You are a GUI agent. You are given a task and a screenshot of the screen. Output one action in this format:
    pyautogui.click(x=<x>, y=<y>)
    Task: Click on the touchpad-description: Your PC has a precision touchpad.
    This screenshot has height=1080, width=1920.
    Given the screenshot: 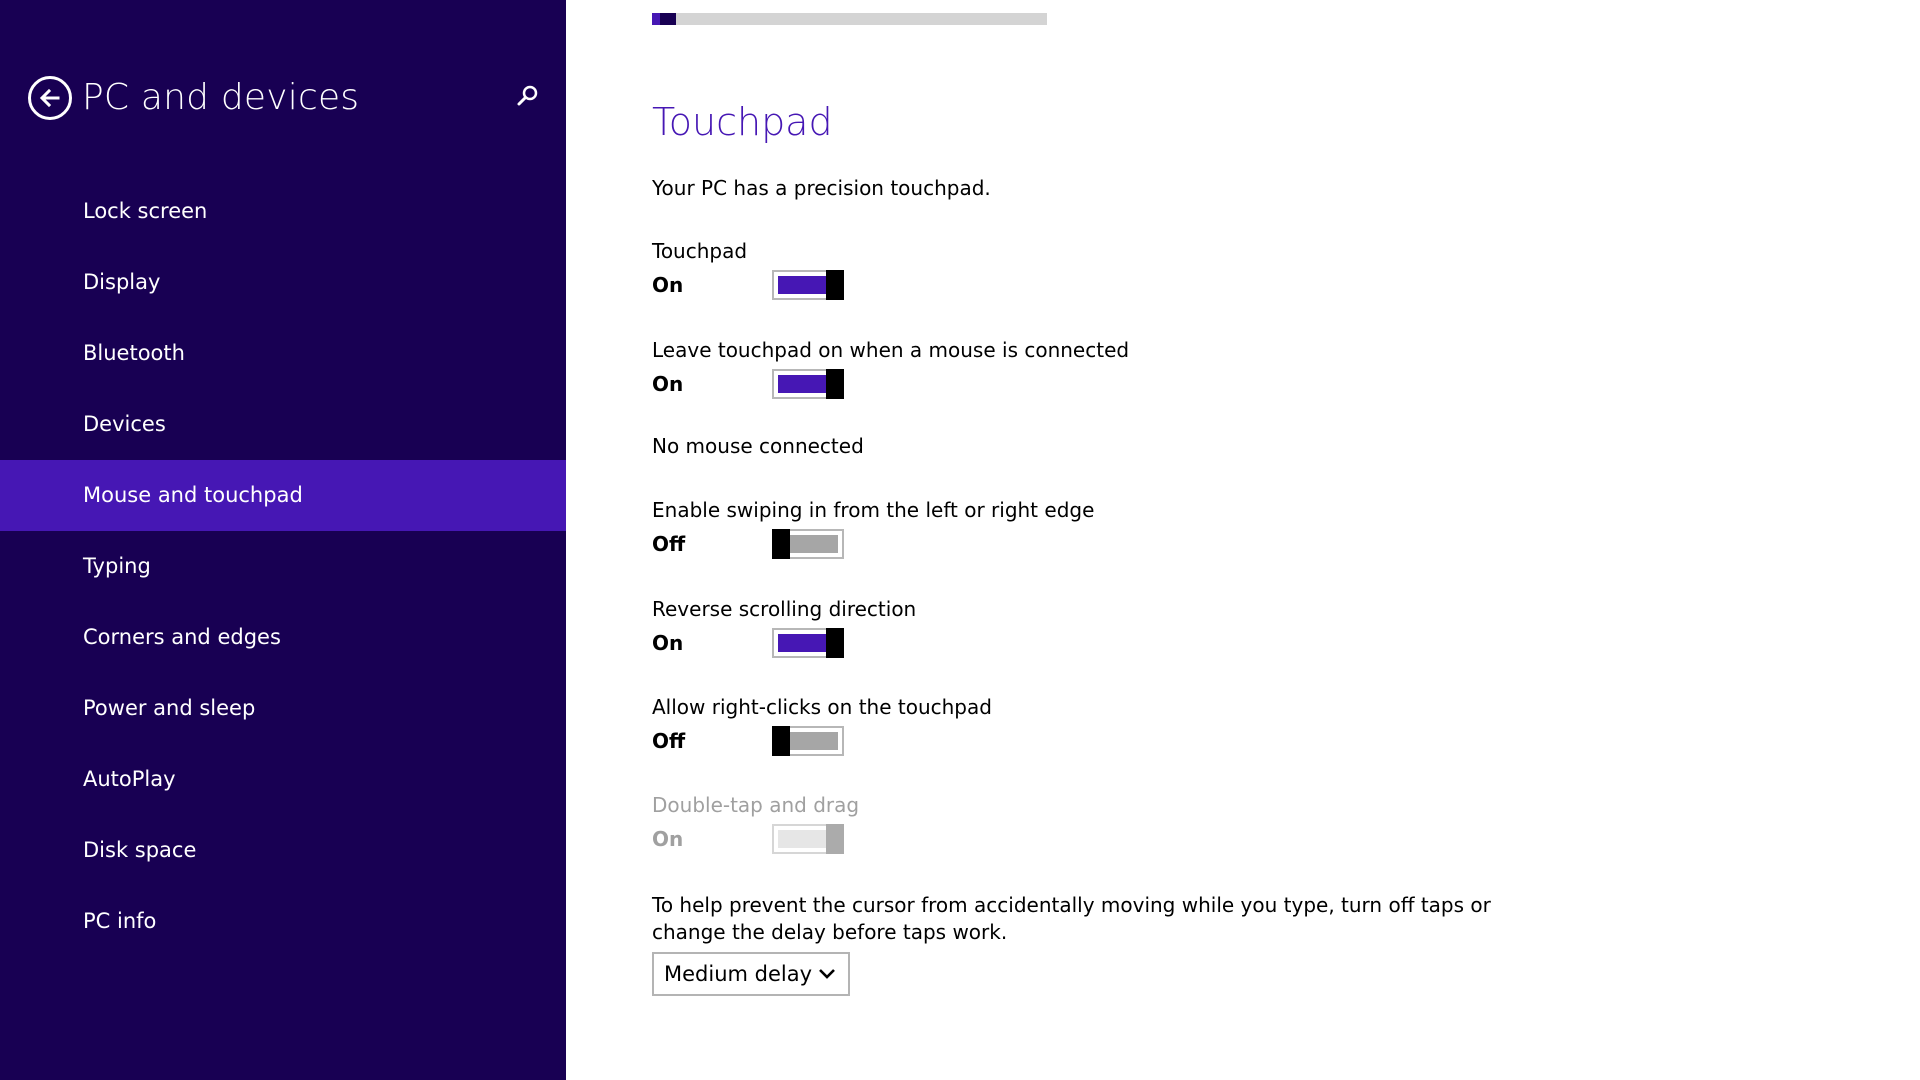 What is the action you would take?
    pyautogui.click(x=821, y=188)
    